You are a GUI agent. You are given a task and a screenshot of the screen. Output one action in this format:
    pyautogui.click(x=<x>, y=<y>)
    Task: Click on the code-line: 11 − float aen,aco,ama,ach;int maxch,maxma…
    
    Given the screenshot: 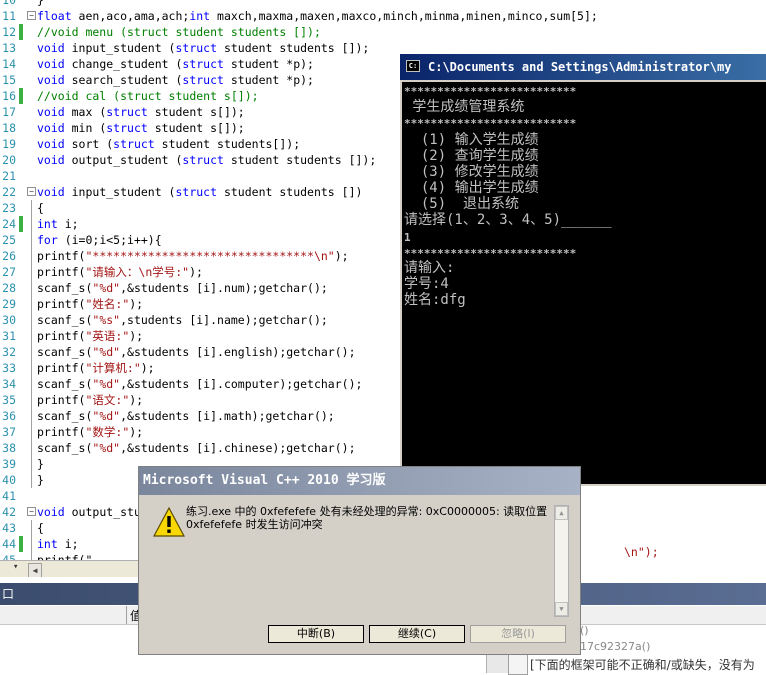 What is the action you would take?
    pyautogui.click(x=383, y=16)
    